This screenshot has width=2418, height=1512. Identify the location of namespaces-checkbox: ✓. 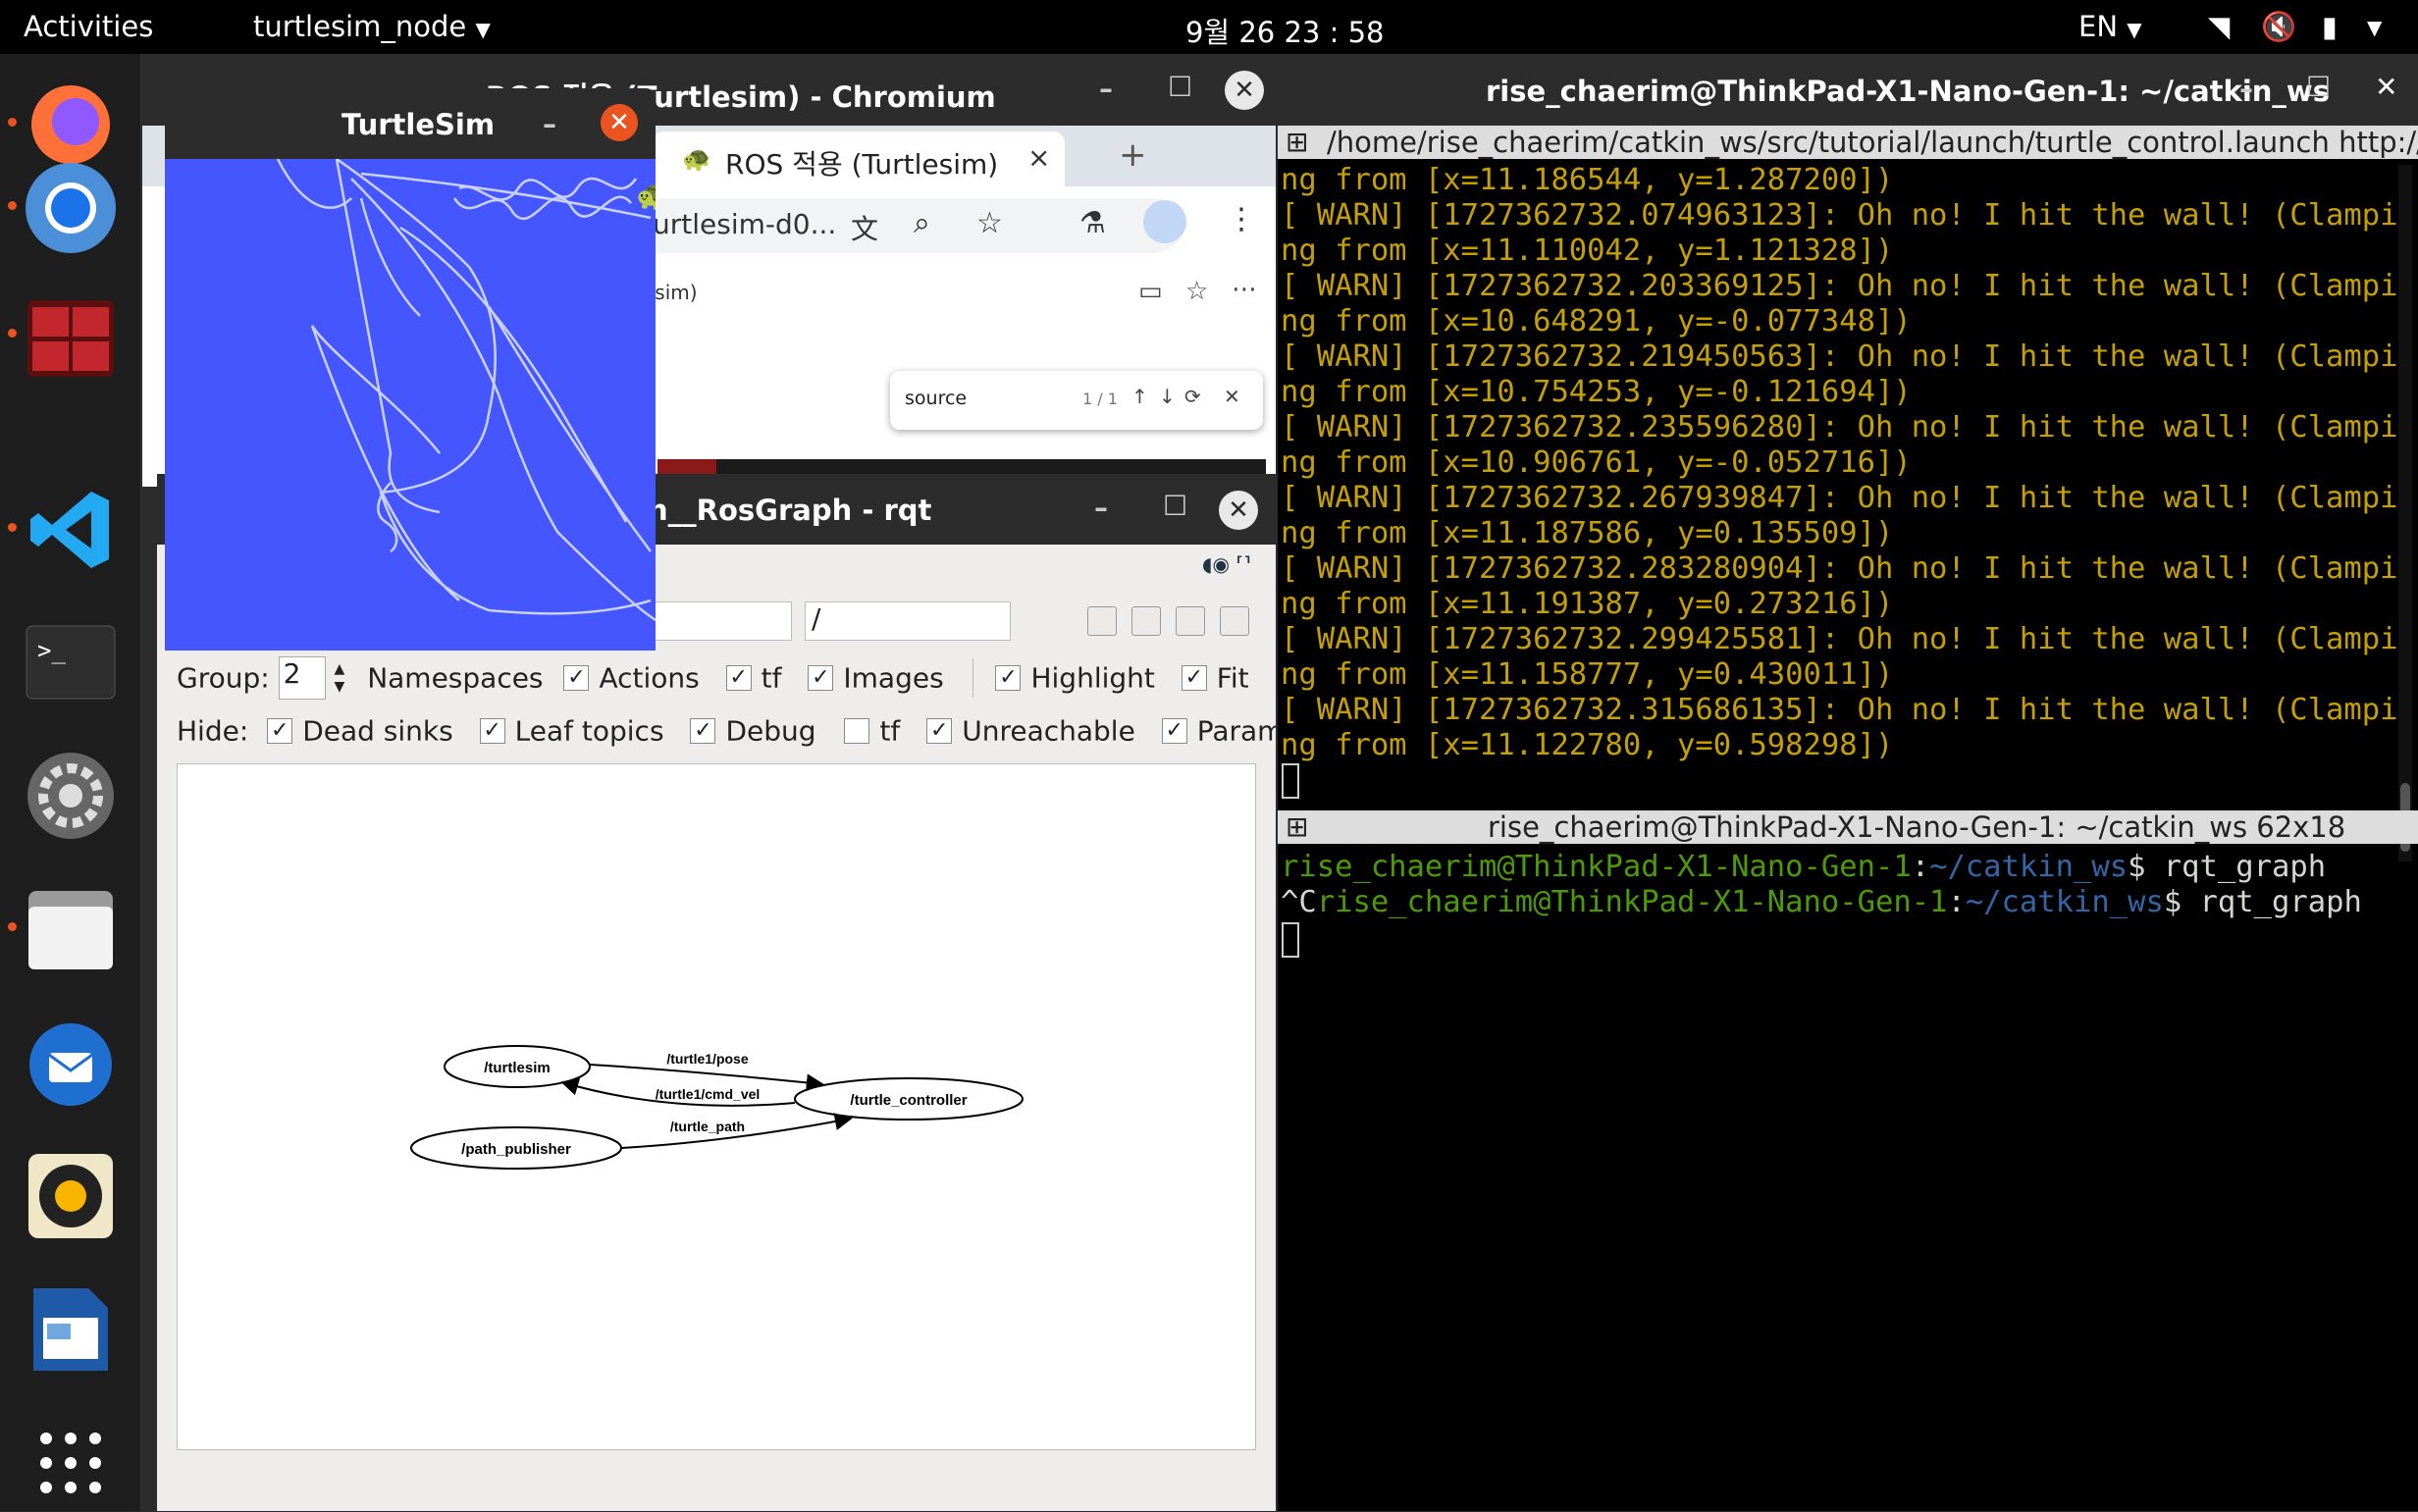
(576, 678).